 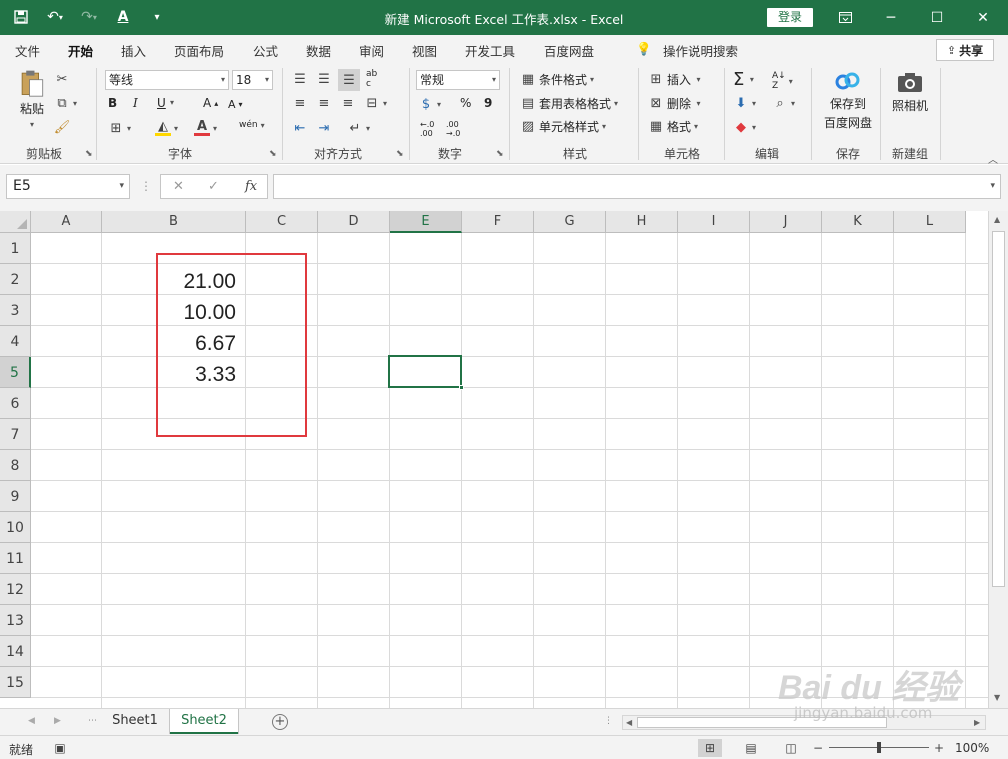 I want to click on format-painter-icon: 🖌, so click(x=62, y=127).